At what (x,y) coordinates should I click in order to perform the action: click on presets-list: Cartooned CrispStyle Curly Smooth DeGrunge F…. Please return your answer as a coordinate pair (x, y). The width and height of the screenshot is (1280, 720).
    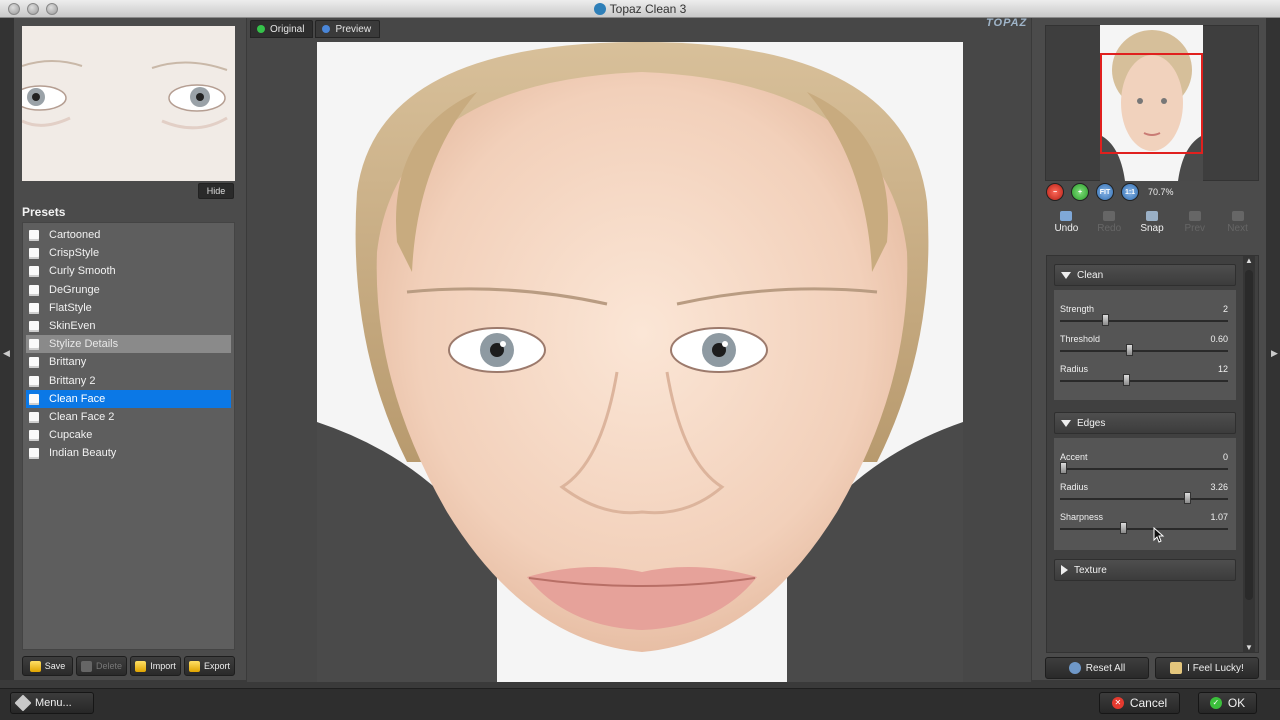
    Looking at the image, I should click on (128, 436).